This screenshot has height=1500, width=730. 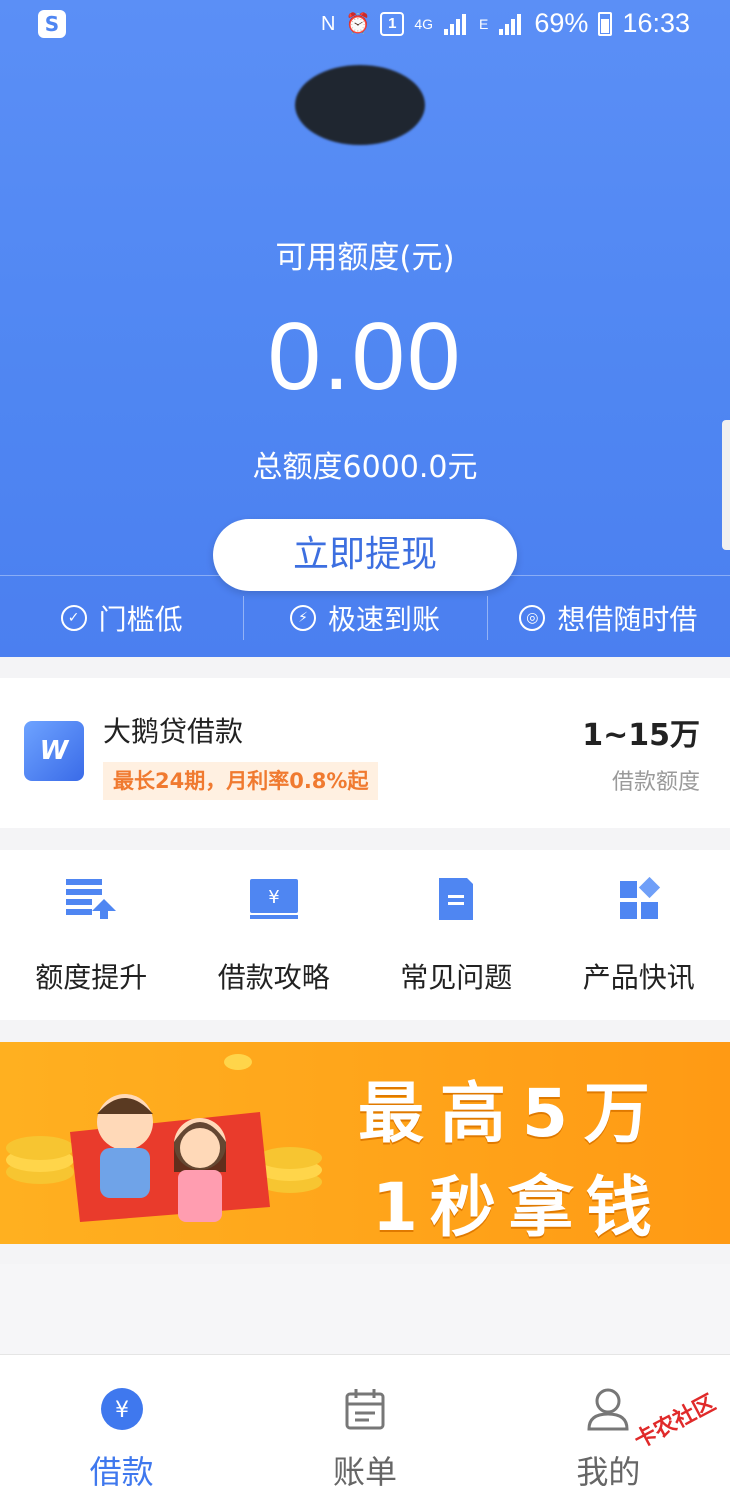 I want to click on banner-illustration, so click(x=164, y=1138).